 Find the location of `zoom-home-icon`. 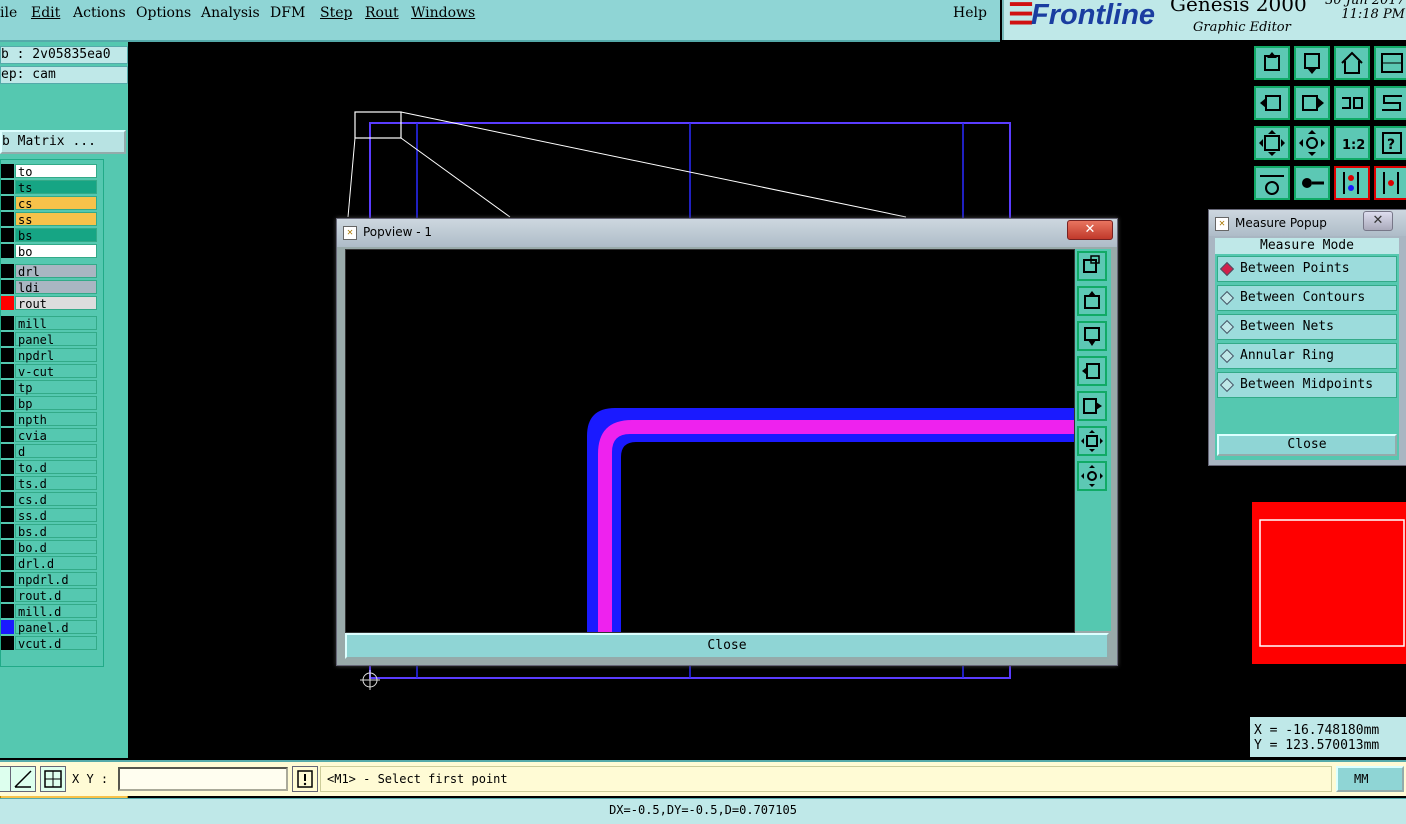

zoom-home-icon is located at coordinates (1312, 143).